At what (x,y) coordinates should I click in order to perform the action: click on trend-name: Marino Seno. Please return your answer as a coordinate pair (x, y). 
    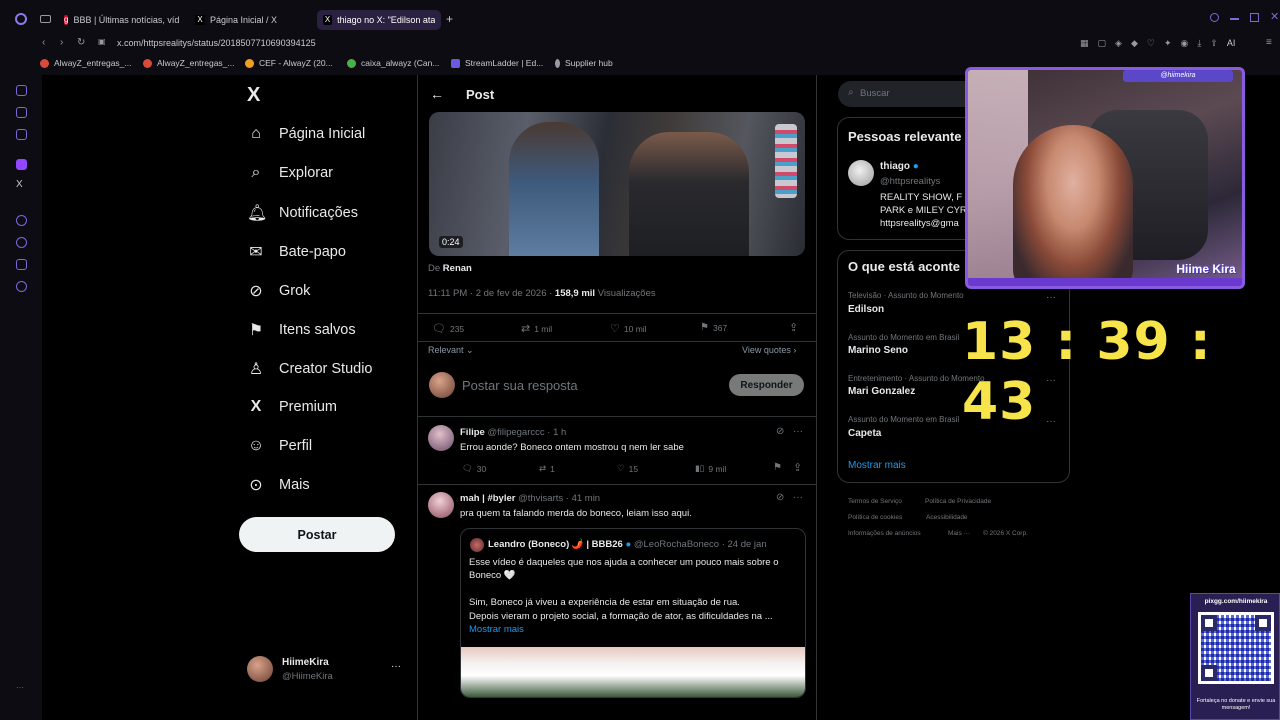
    Looking at the image, I should click on (878, 350).